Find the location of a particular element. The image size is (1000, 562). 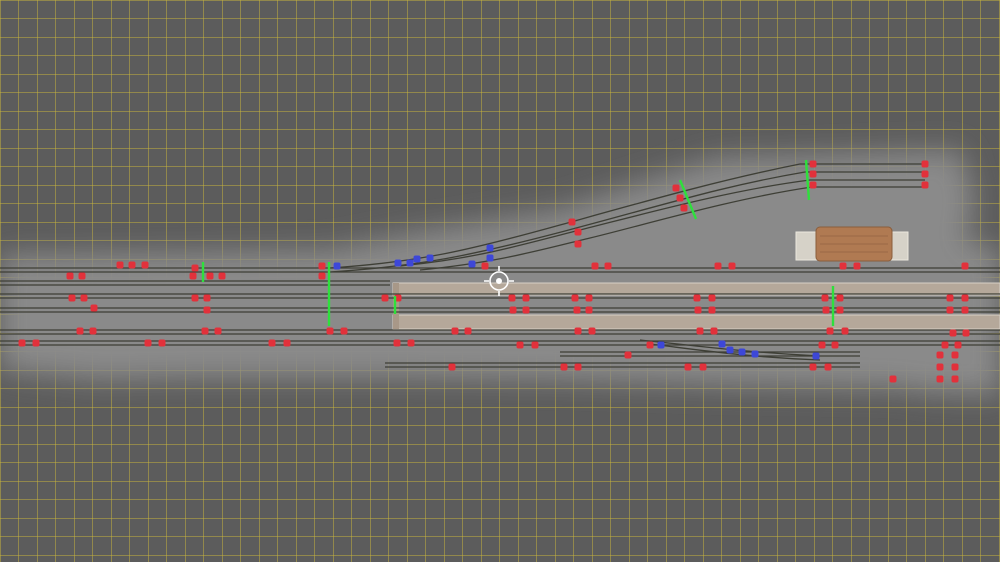

platform-upper is located at coordinates (696, 289).